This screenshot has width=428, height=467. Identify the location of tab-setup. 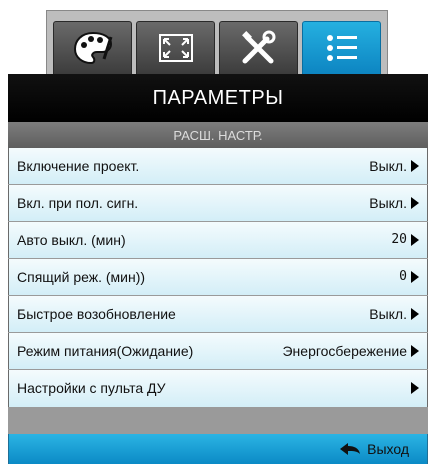
(258, 47).